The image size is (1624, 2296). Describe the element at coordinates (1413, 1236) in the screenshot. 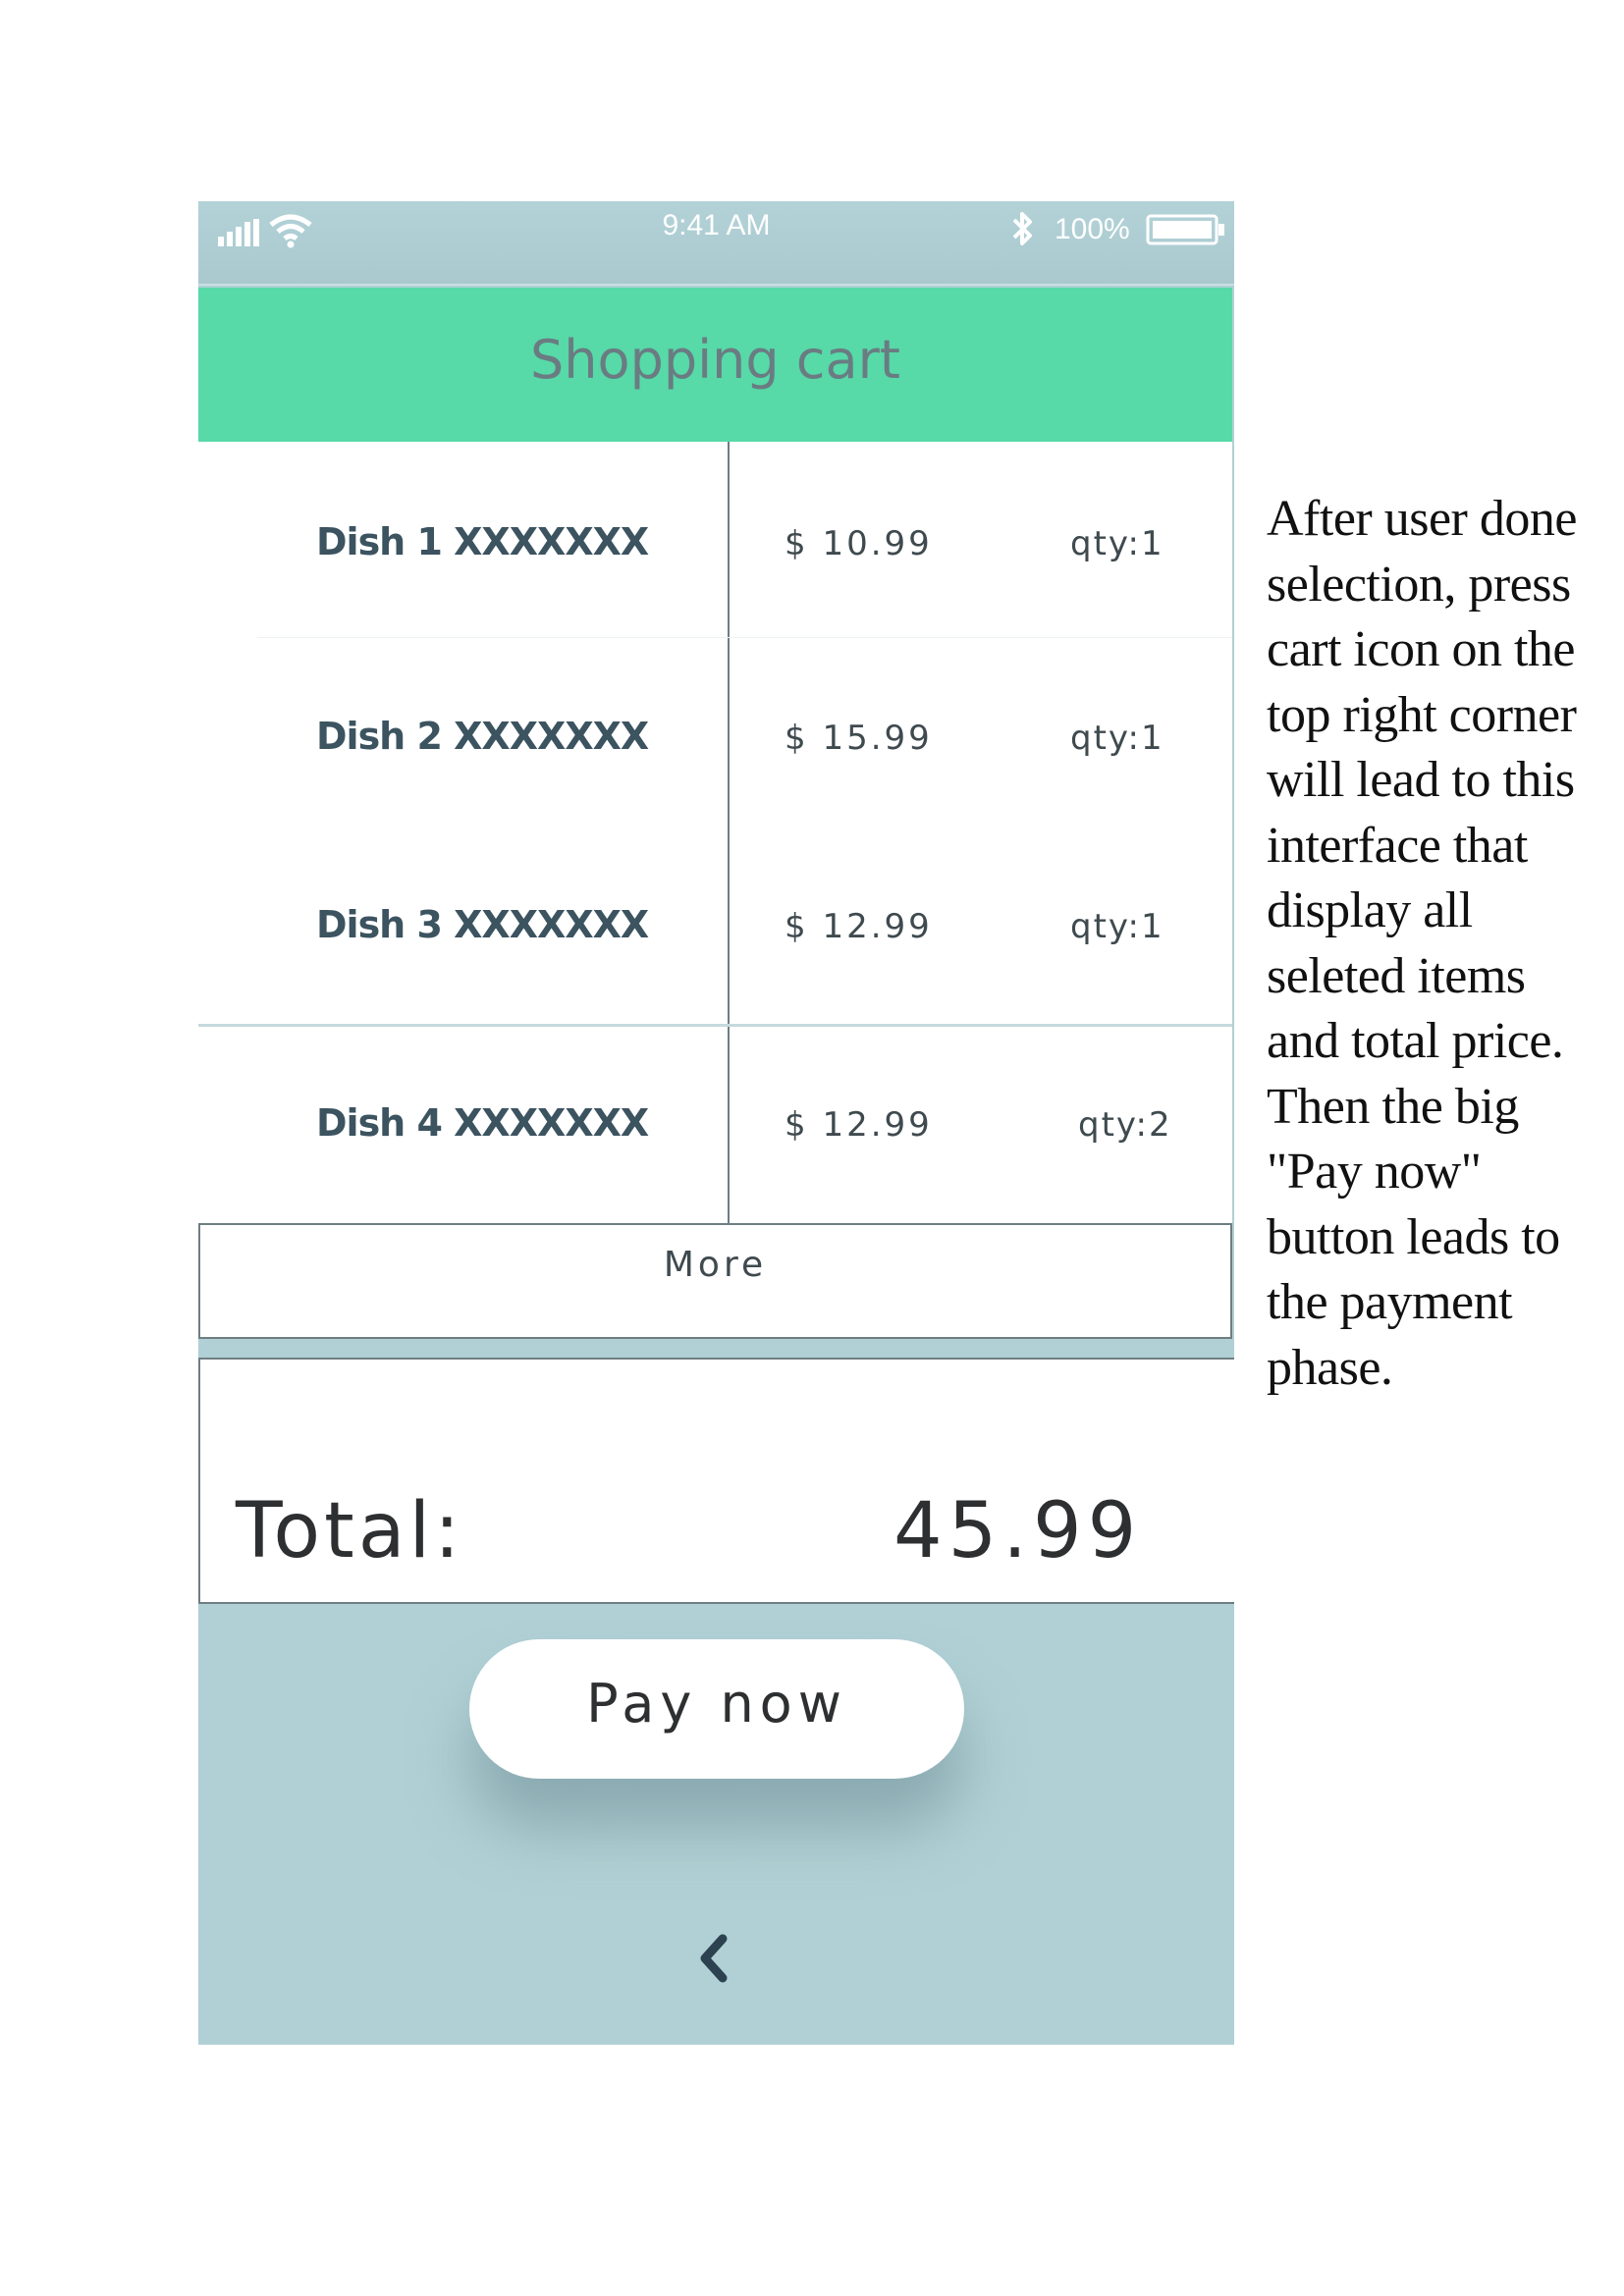

I see `annotation-line: button leads to` at that location.